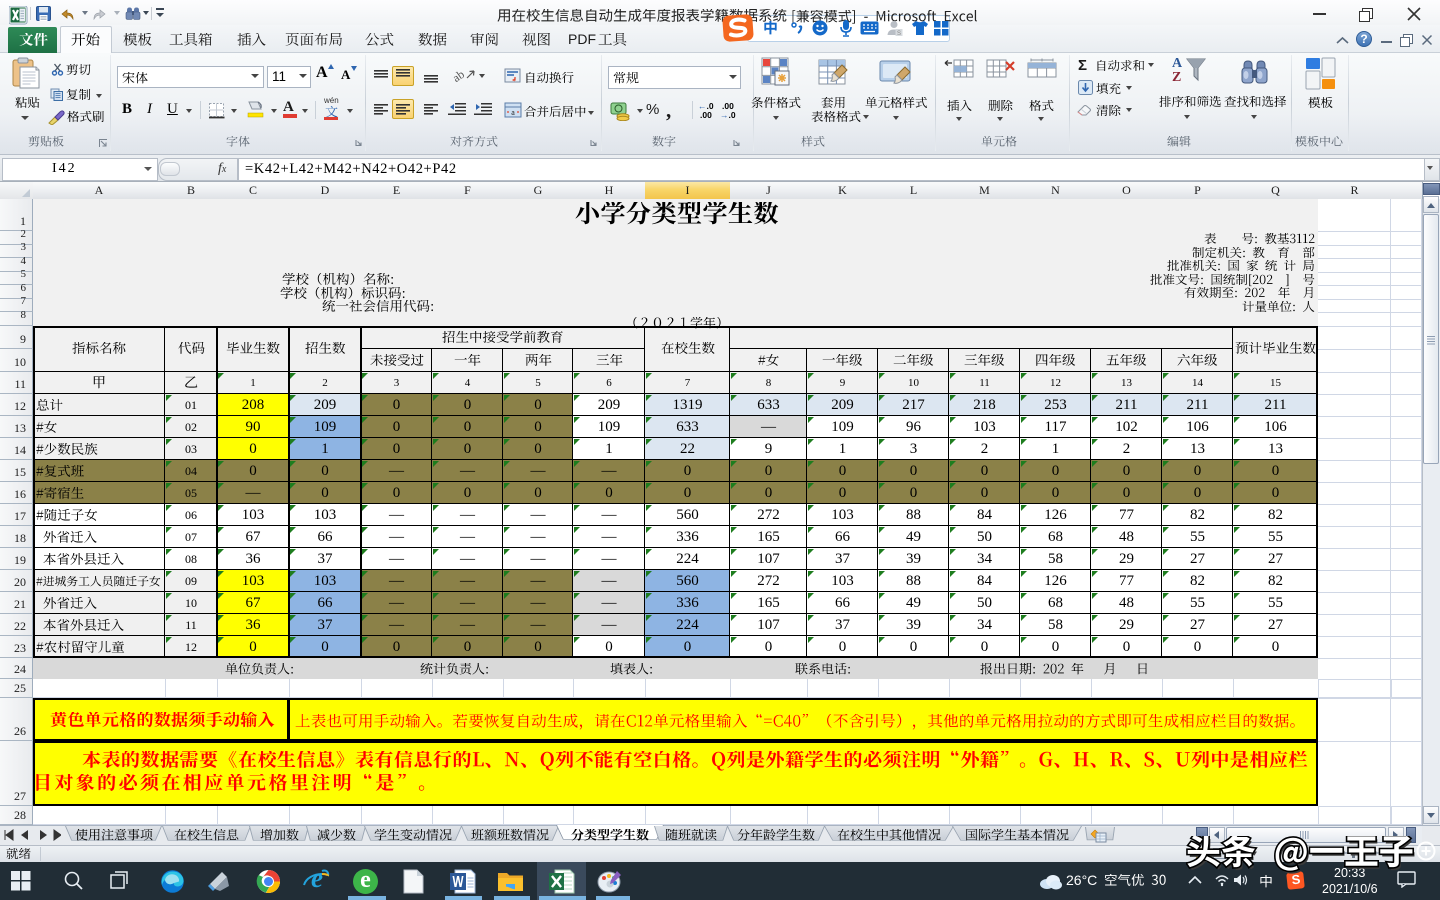 This screenshot has width=1440, height=900. Describe the element at coordinates (460, 76) in the screenshot. I see `svg-text: ab` at that location.